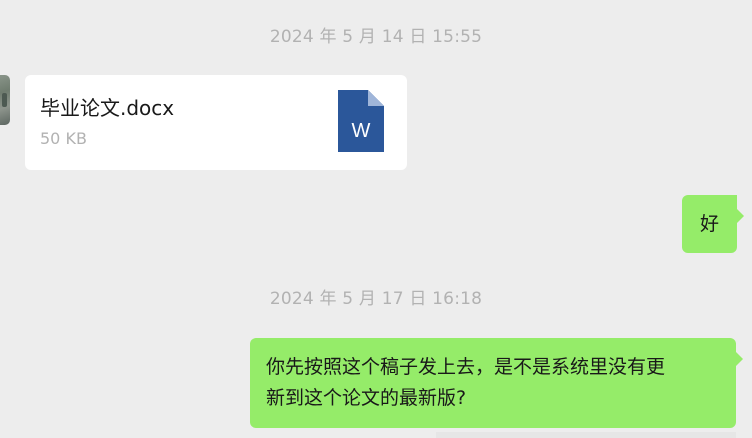 The height and width of the screenshot is (438, 752). What do you see at coordinates (5, 100) in the screenshot?
I see `contact-avatar` at bounding box center [5, 100].